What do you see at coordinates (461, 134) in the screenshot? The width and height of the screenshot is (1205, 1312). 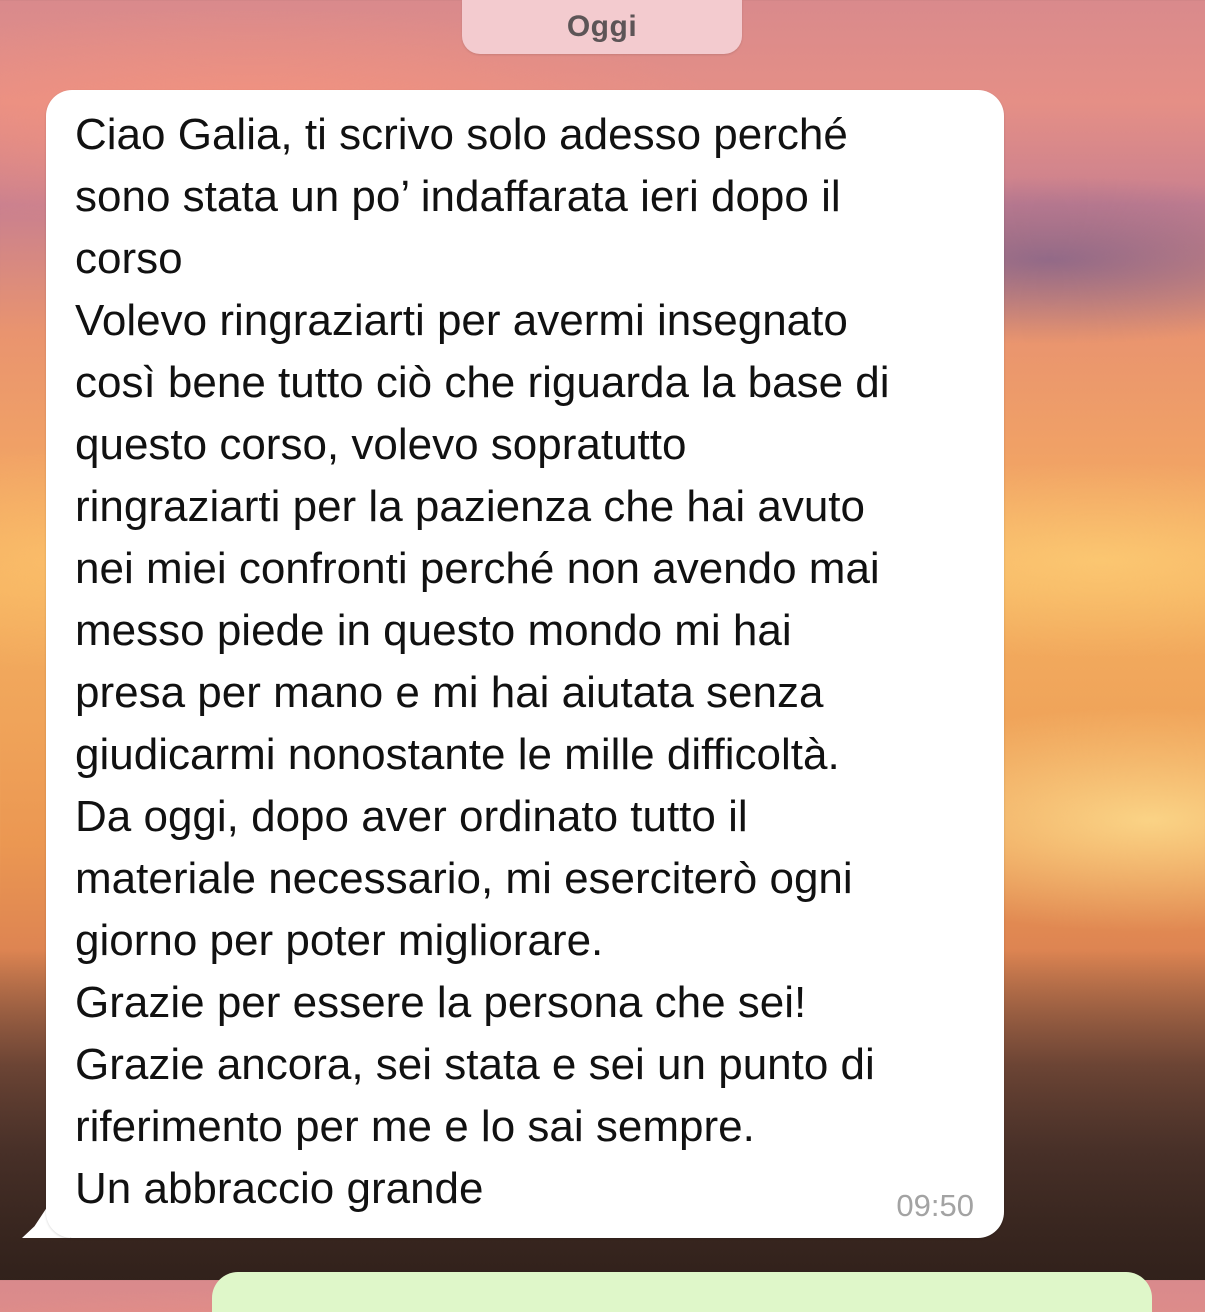 I see `message-line: Ciao Galia, ti scrivo solo adesso perché` at bounding box center [461, 134].